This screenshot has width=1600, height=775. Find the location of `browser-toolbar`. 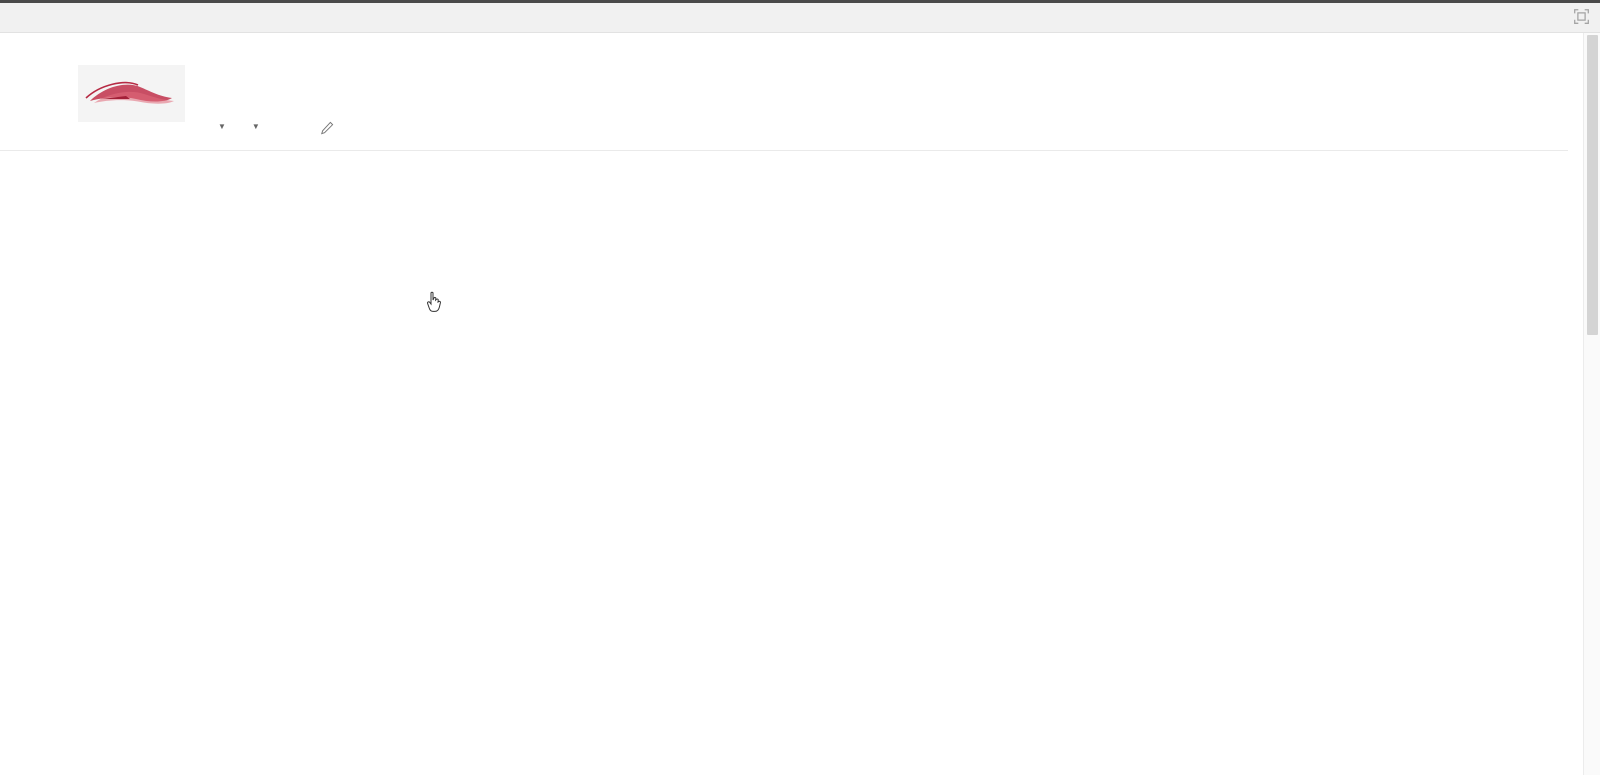

browser-toolbar is located at coordinates (800, 16).